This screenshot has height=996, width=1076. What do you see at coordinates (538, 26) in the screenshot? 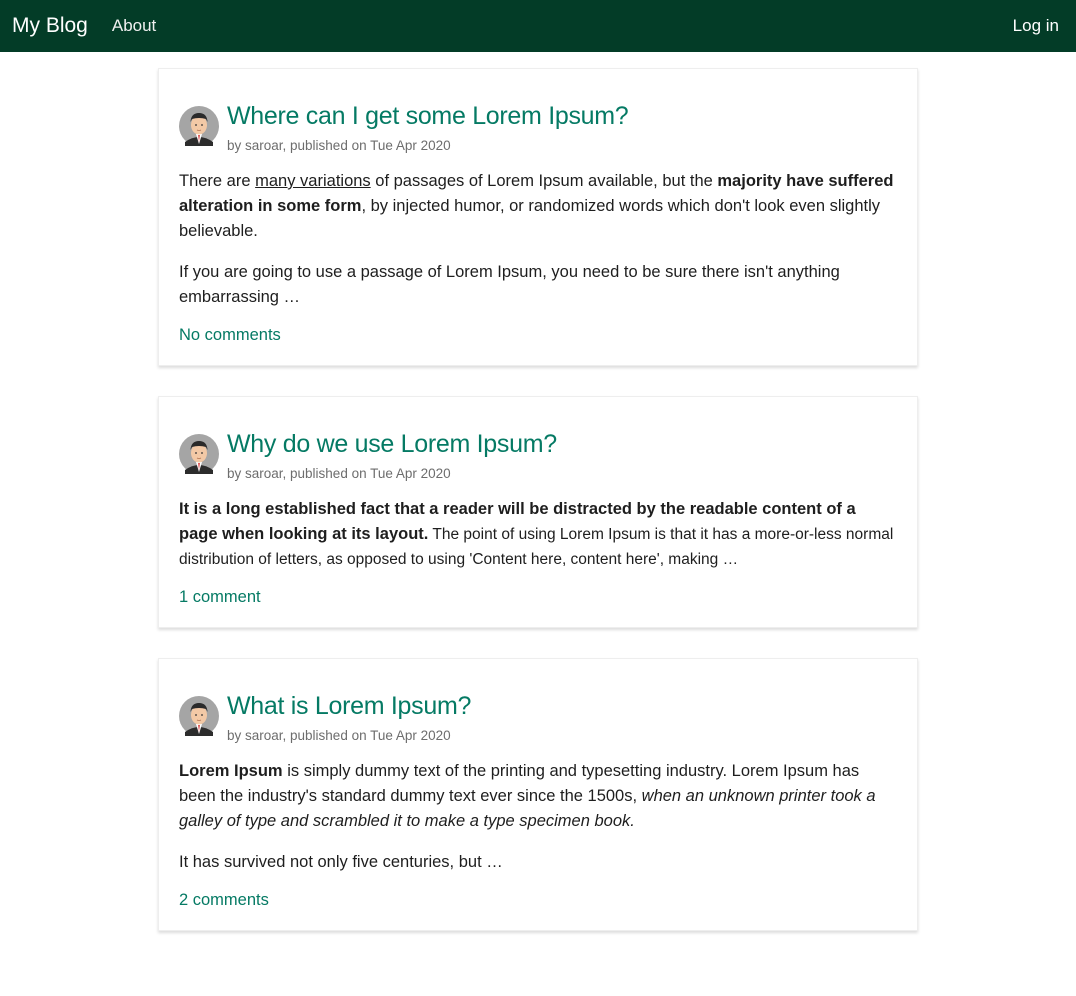
I see `top-navbar: My Blog About Log in` at bounding box center [538, 26].